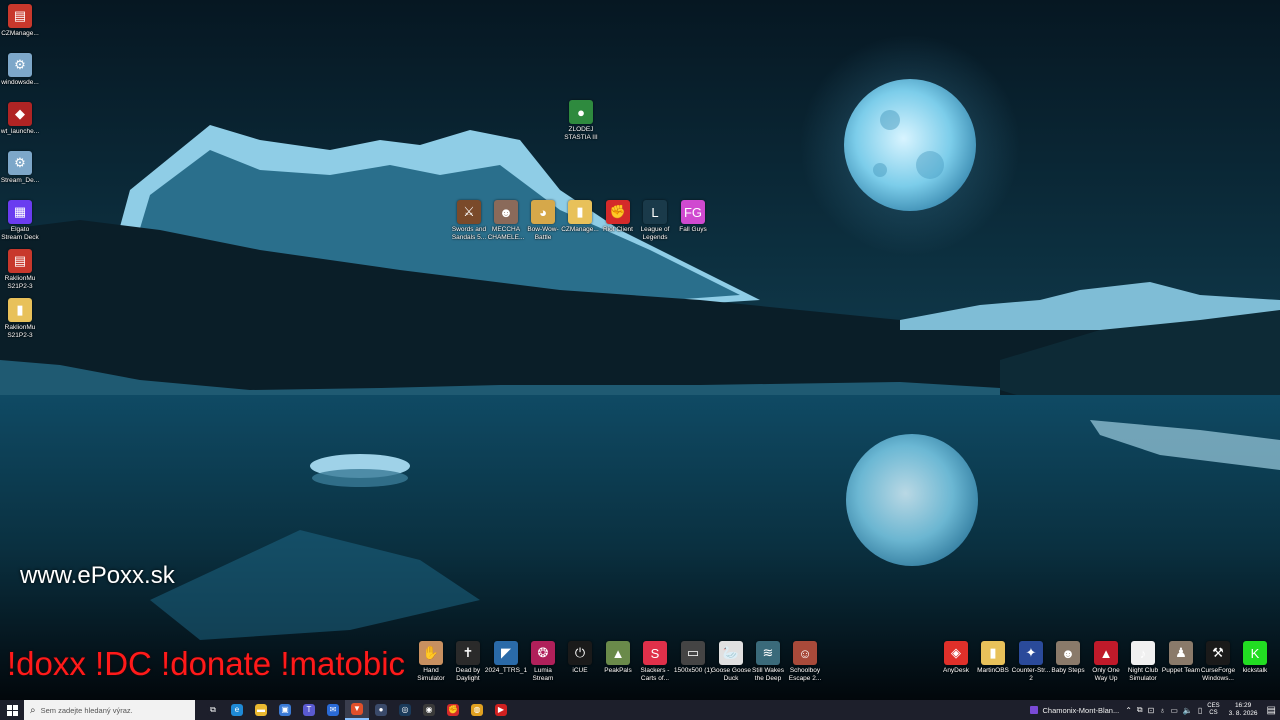 This screenshot has width=1280, height=720. I want to click on desktop-shortcut: ▤ RaklionMu S21P2-3, so click(21, 269).